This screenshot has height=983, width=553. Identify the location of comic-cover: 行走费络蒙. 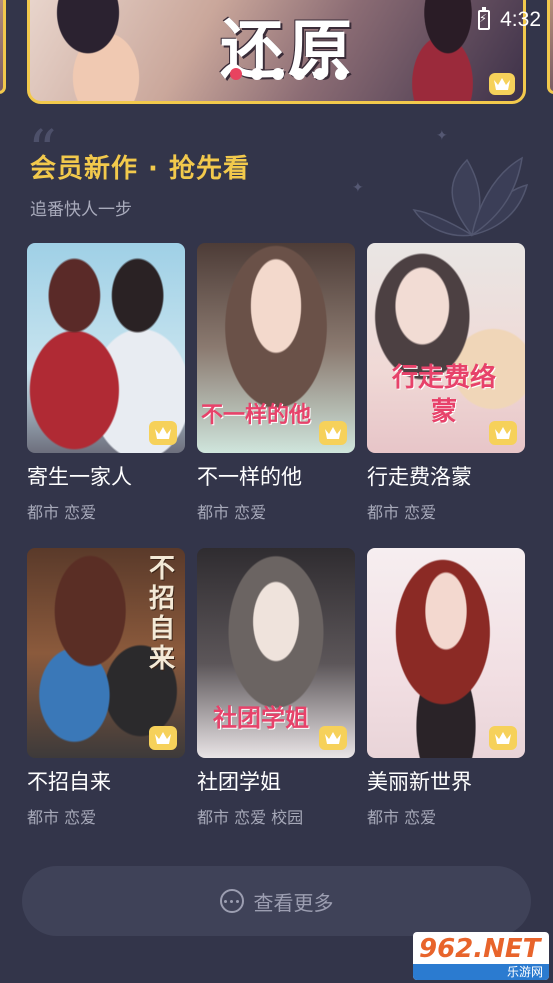
(446, 348).